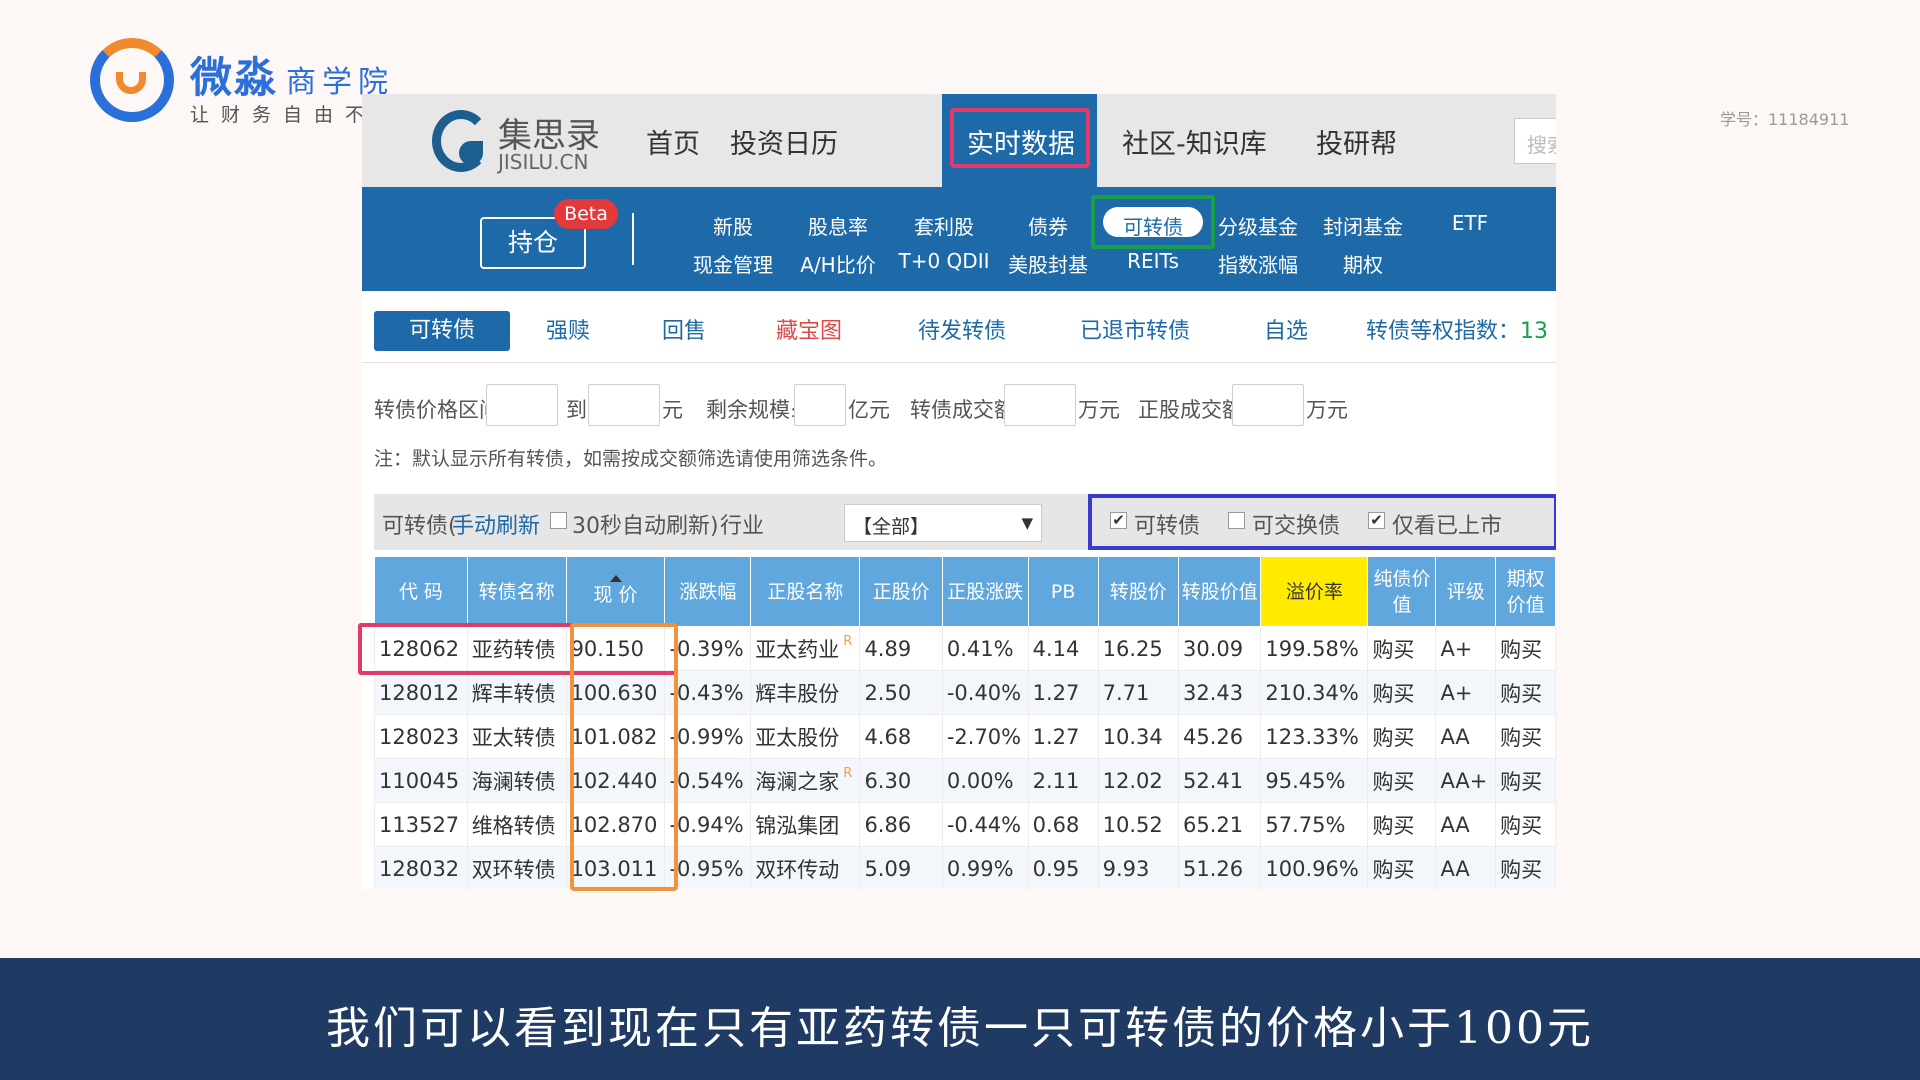 The image size is (1920, 1080). I want to click on subnav-closed-fund: 封闭基金, so click(1363, 225).